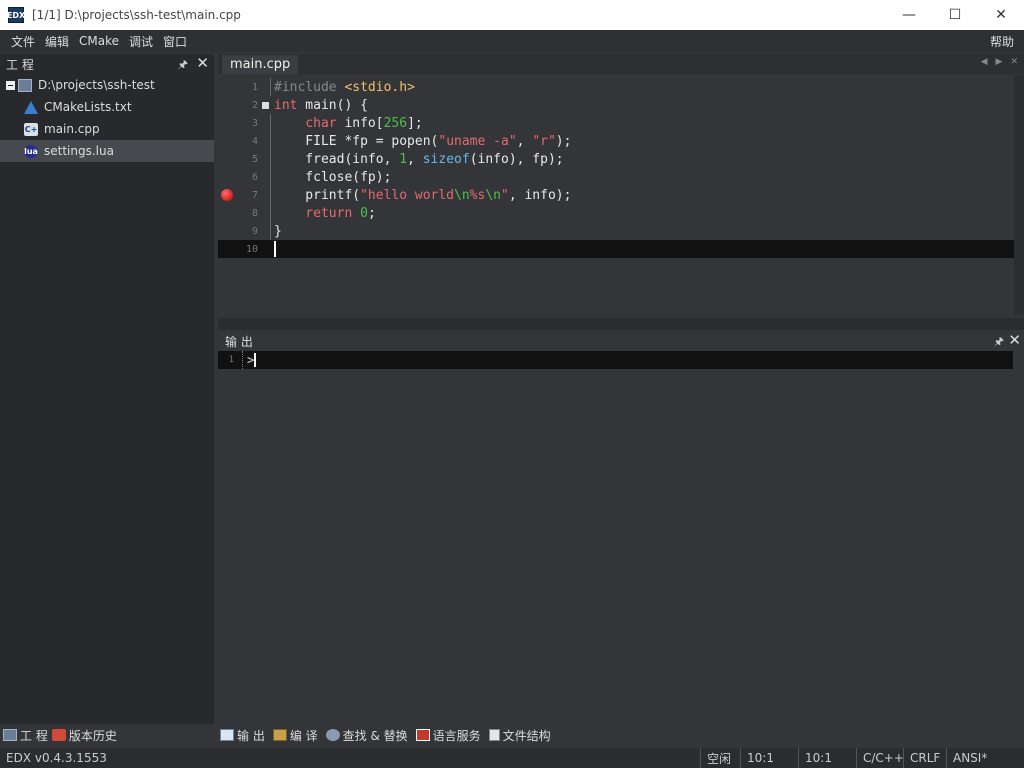 The height and width of the screenshot is (768, 1024). I want to click on code-line: 5 fread(info, 1, sizeof(info), fp);, so click(616, 159).